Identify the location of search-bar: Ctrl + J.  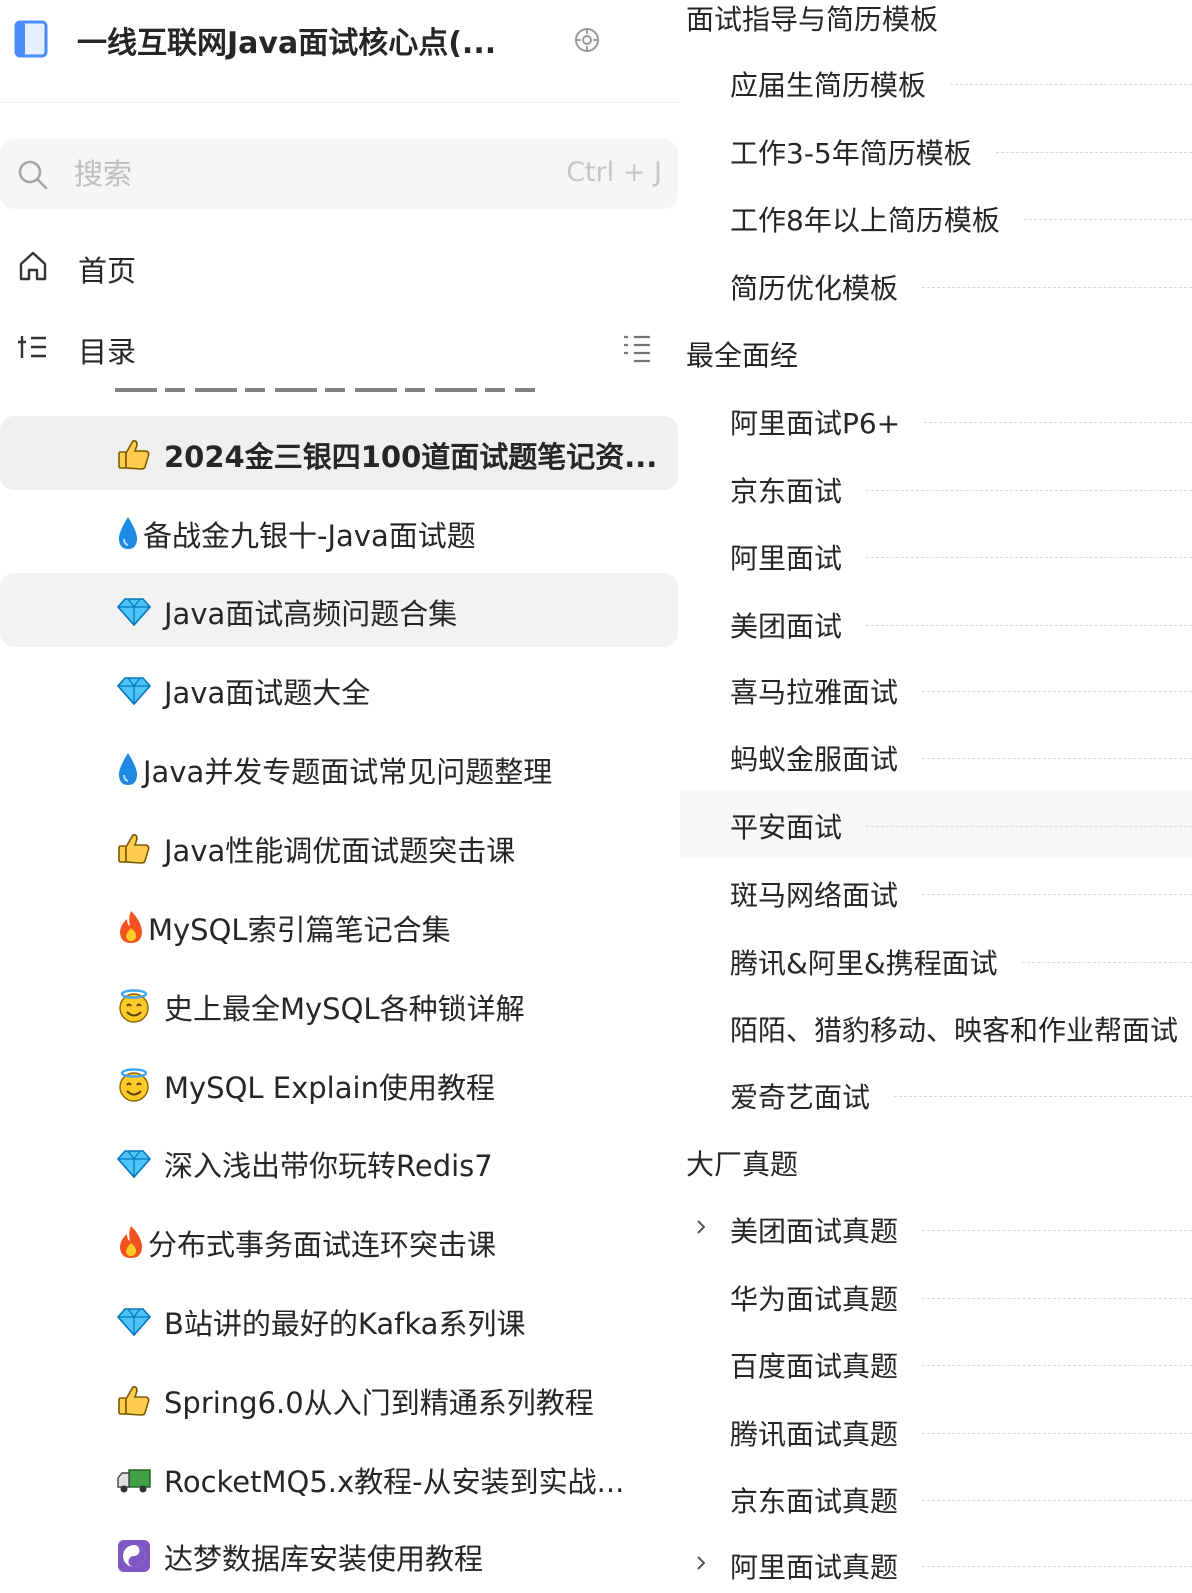
(339, 174).